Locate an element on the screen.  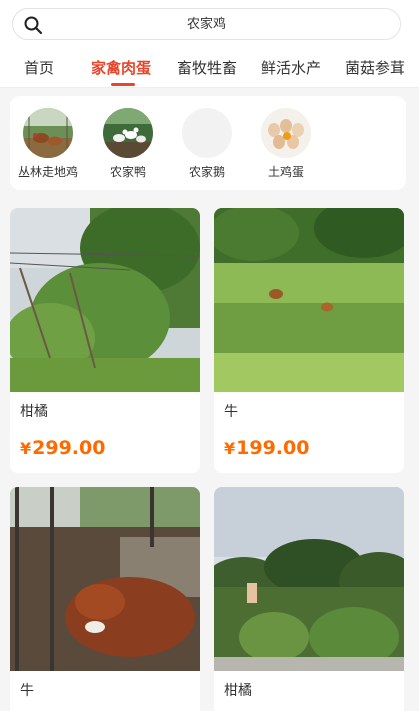
subcategory-label: 丛林走地鸡 is located at coordinates (47, 172).